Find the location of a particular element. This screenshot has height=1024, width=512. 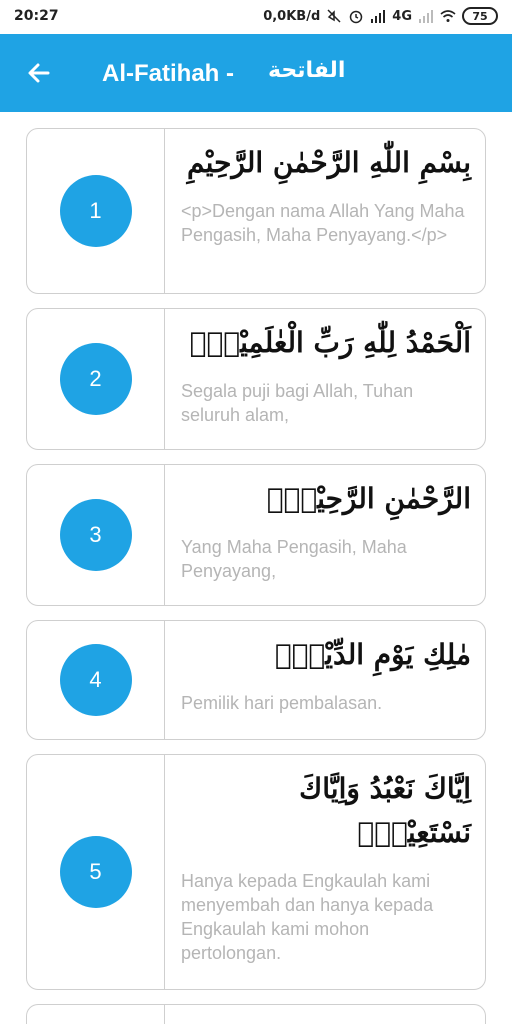

signal-weak-icon is located at coordinates (426, 16).